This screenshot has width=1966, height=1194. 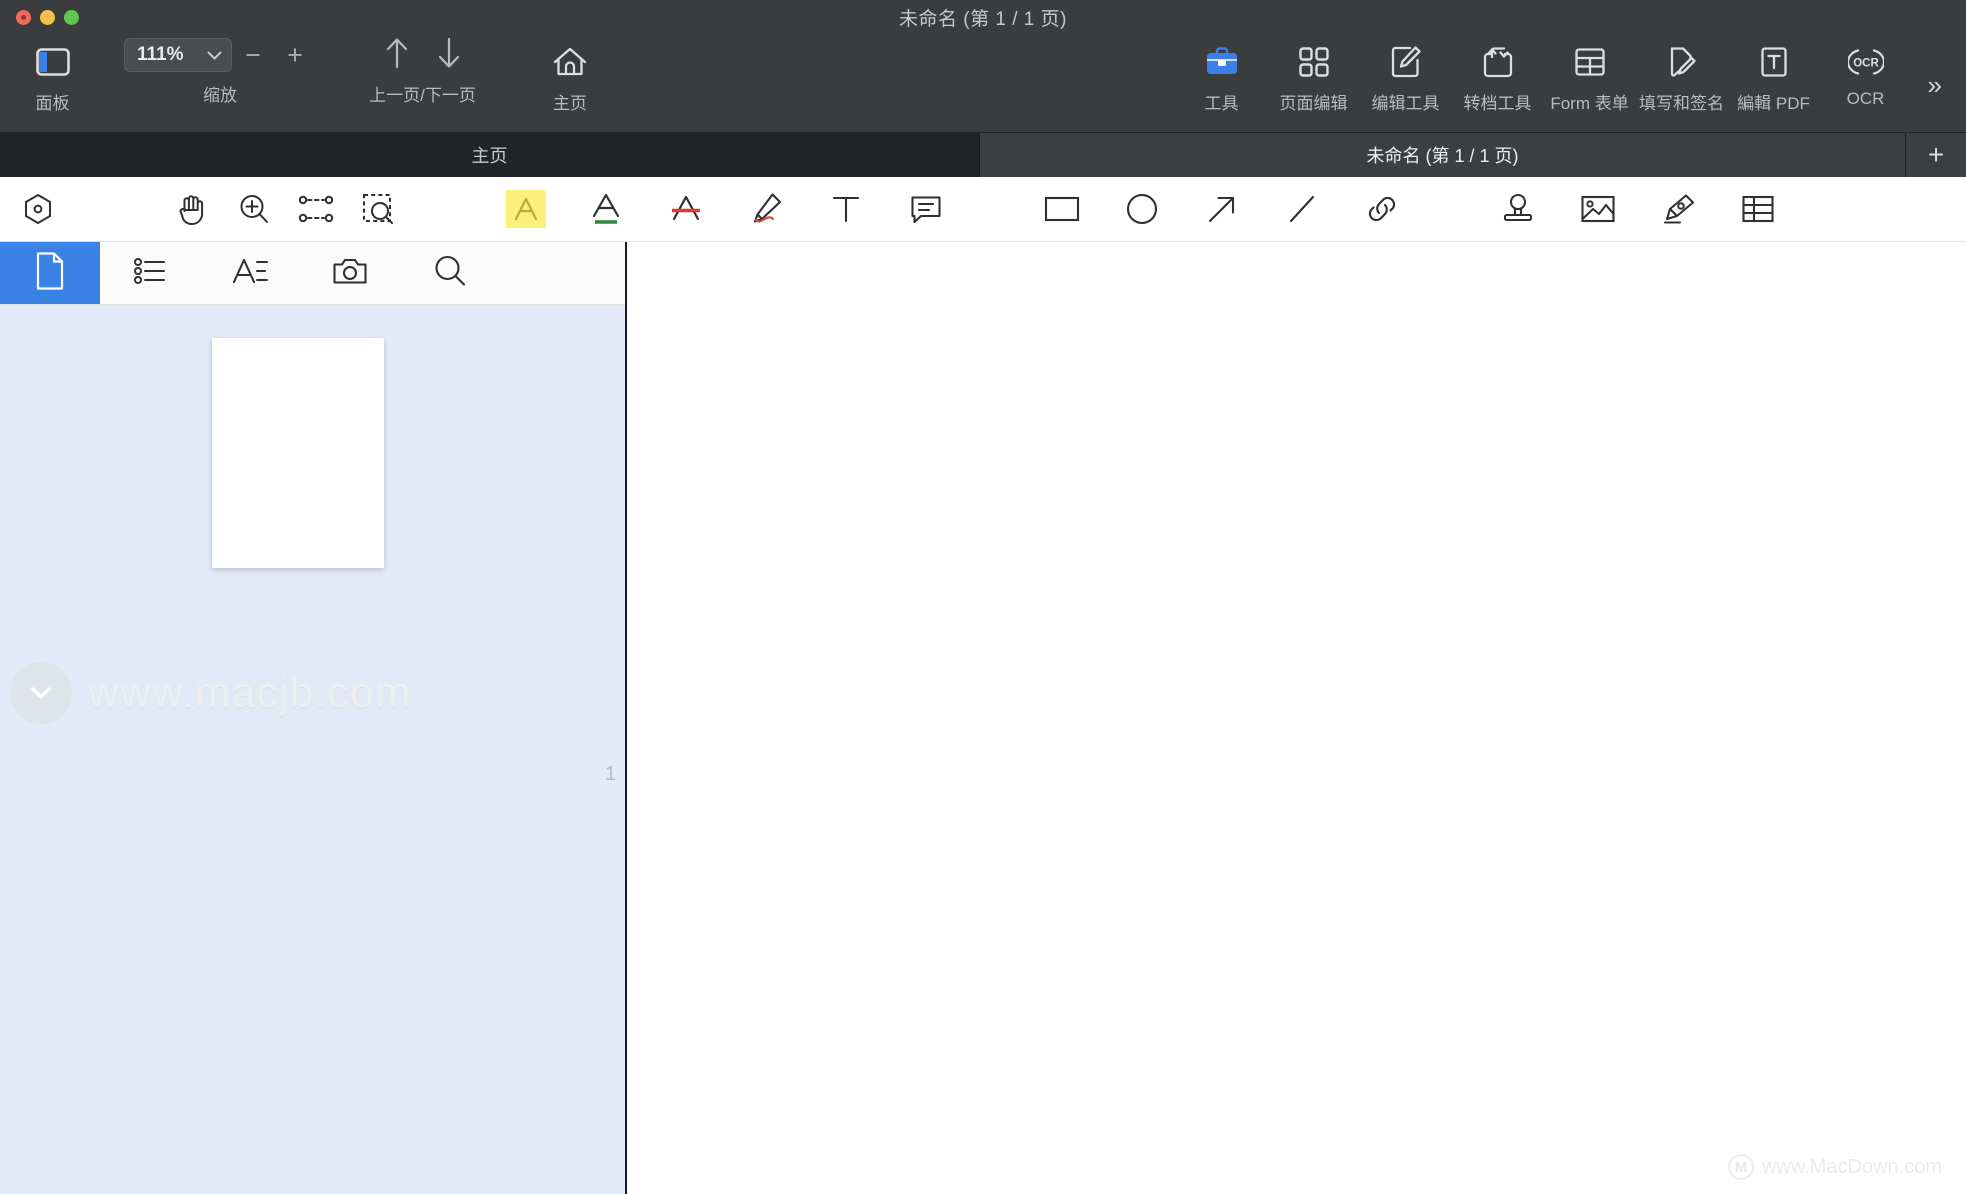 I want to click on panel-toggle-label: 面板, so click(x=52, y=103).